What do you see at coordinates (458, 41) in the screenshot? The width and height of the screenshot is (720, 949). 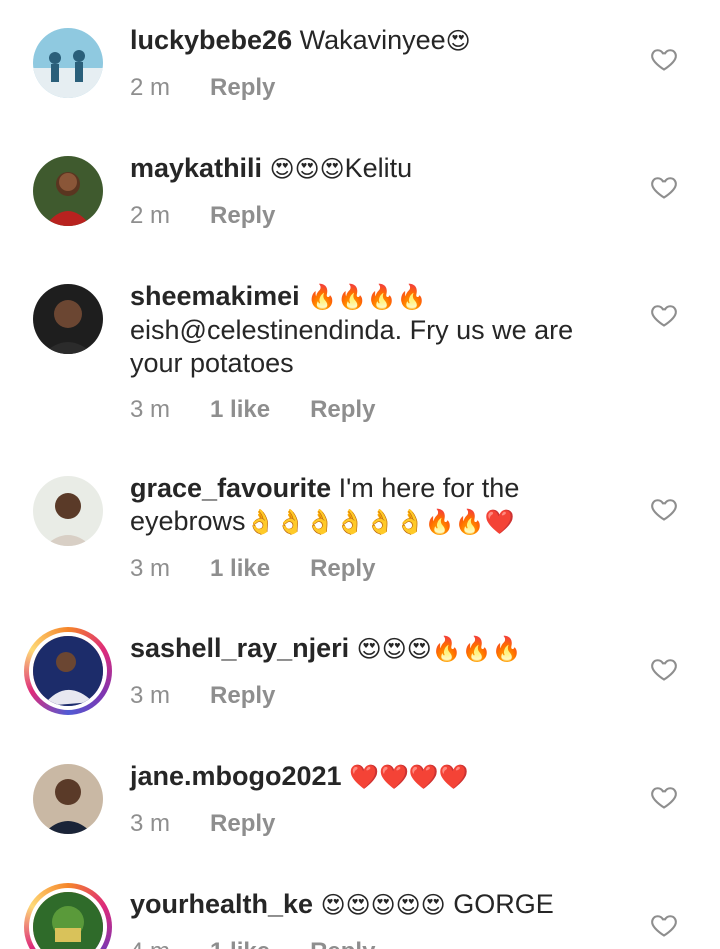 I see `comment-emoji: 😍` at bounding box center [458, 41].